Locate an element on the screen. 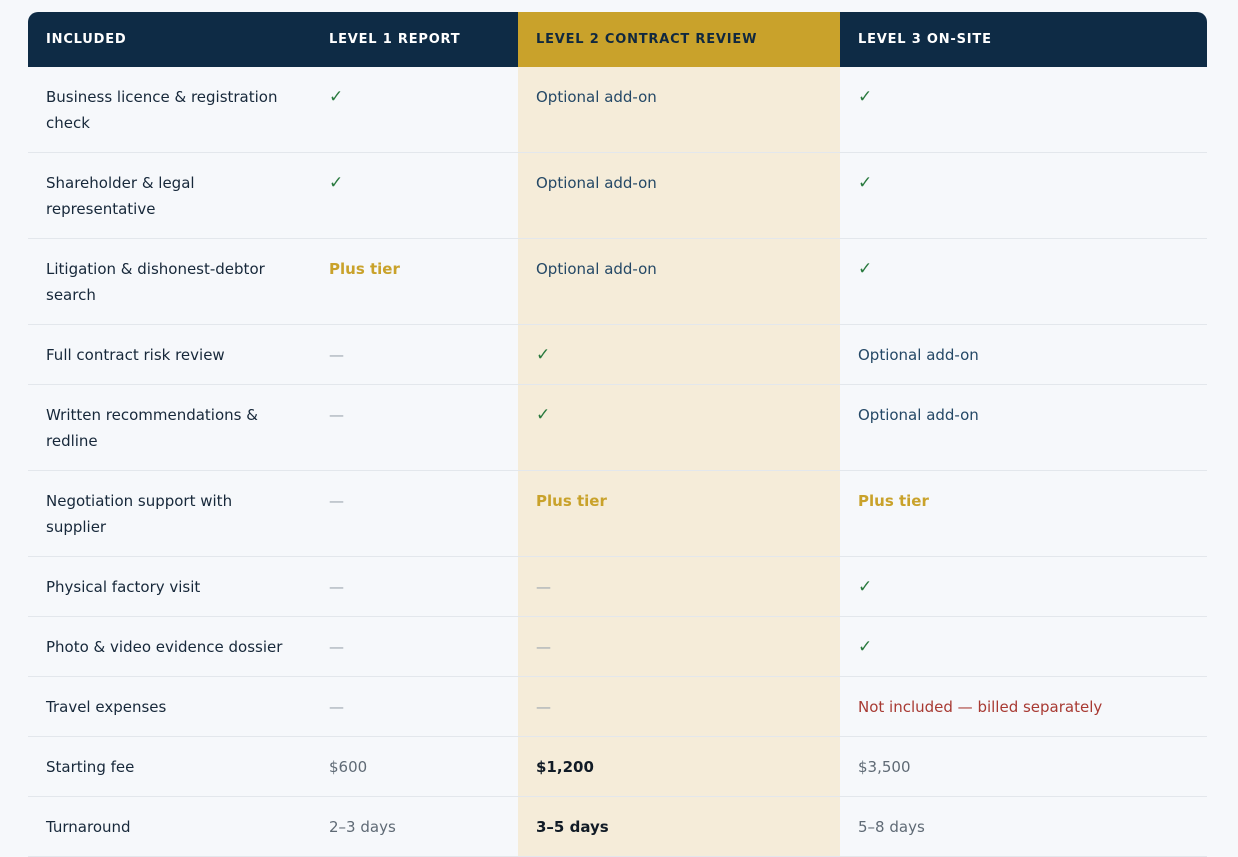 The image size is (1238, 857). table-row: Physical factory visit — — ✓ is located at coordinates (617, 586).